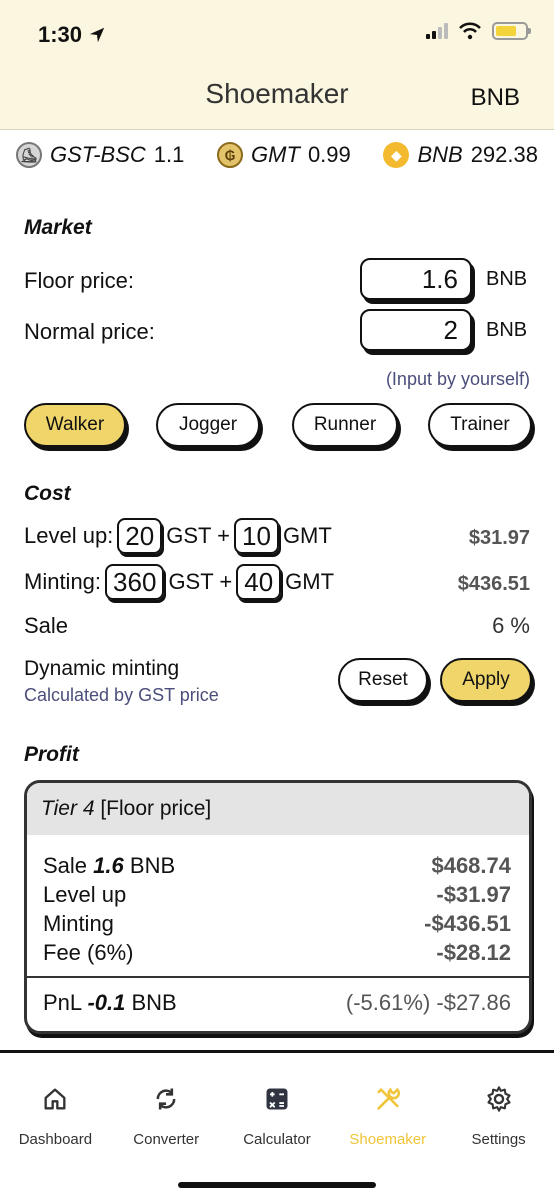  Describe the element at coordinates (166, 1116) in the screenshot. I see `tab-converter: Converter` at that location.